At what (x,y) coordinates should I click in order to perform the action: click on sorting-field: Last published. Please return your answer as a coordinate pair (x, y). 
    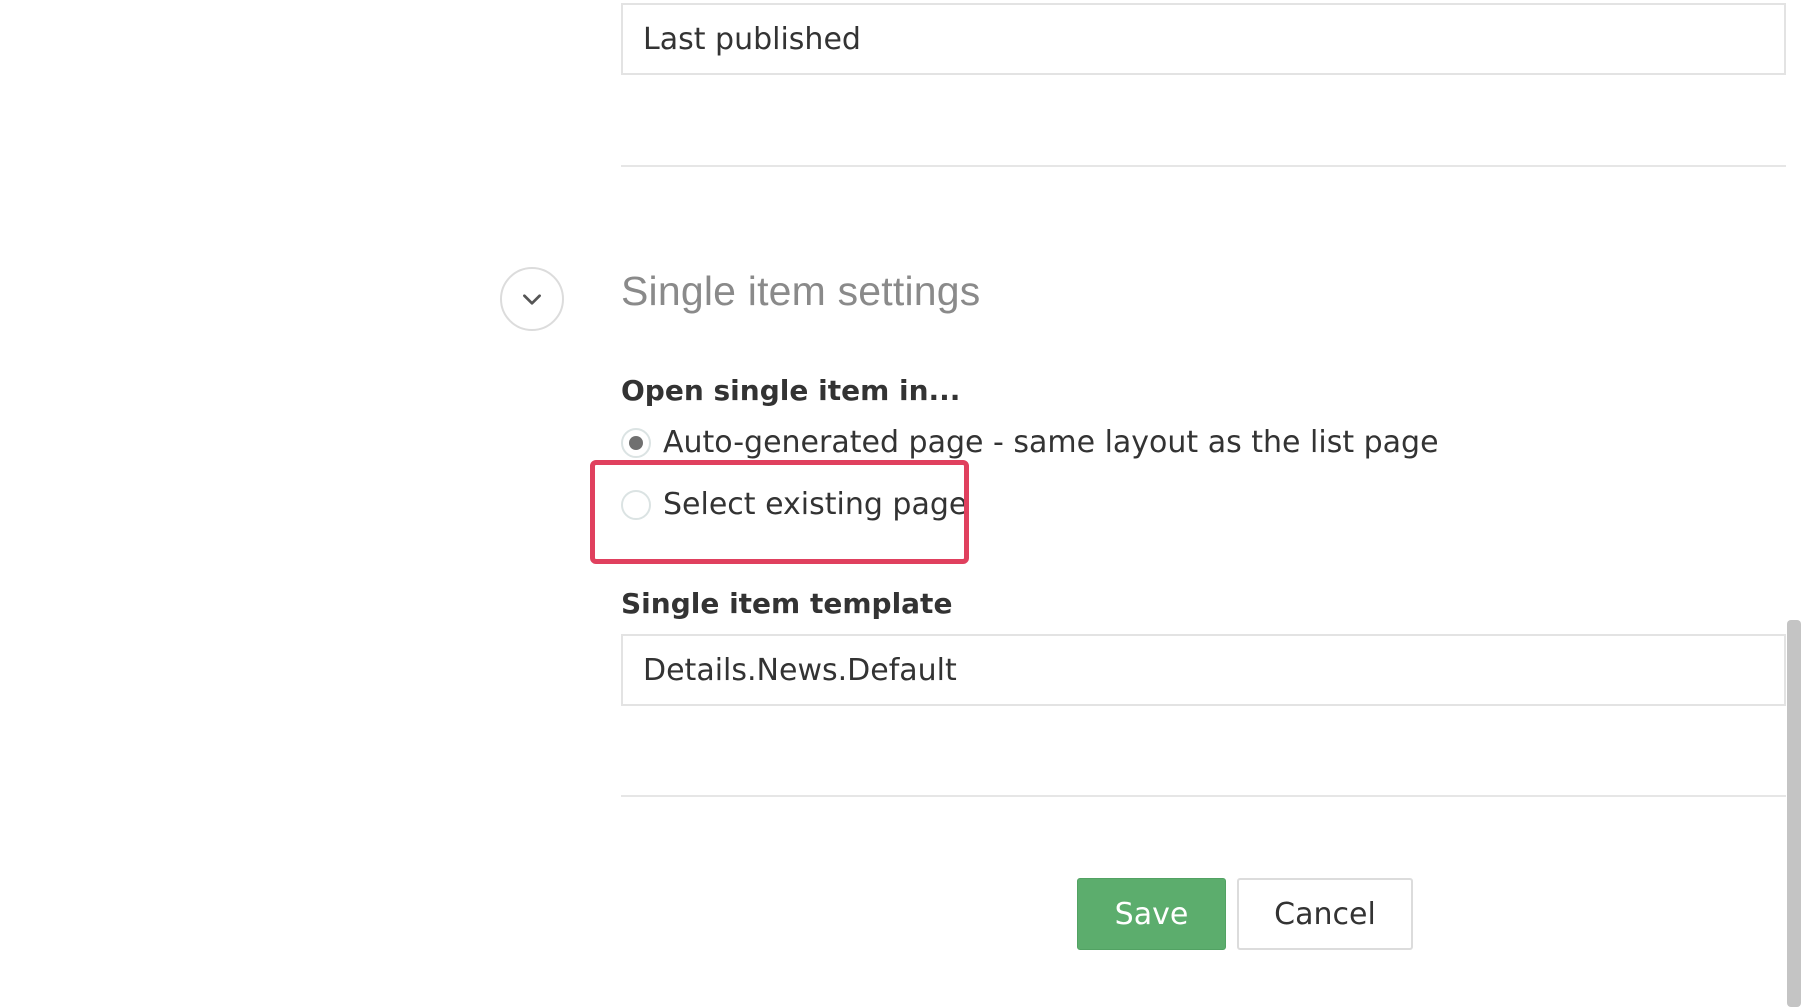
    Looking at the image, I should click on (1203, 39).